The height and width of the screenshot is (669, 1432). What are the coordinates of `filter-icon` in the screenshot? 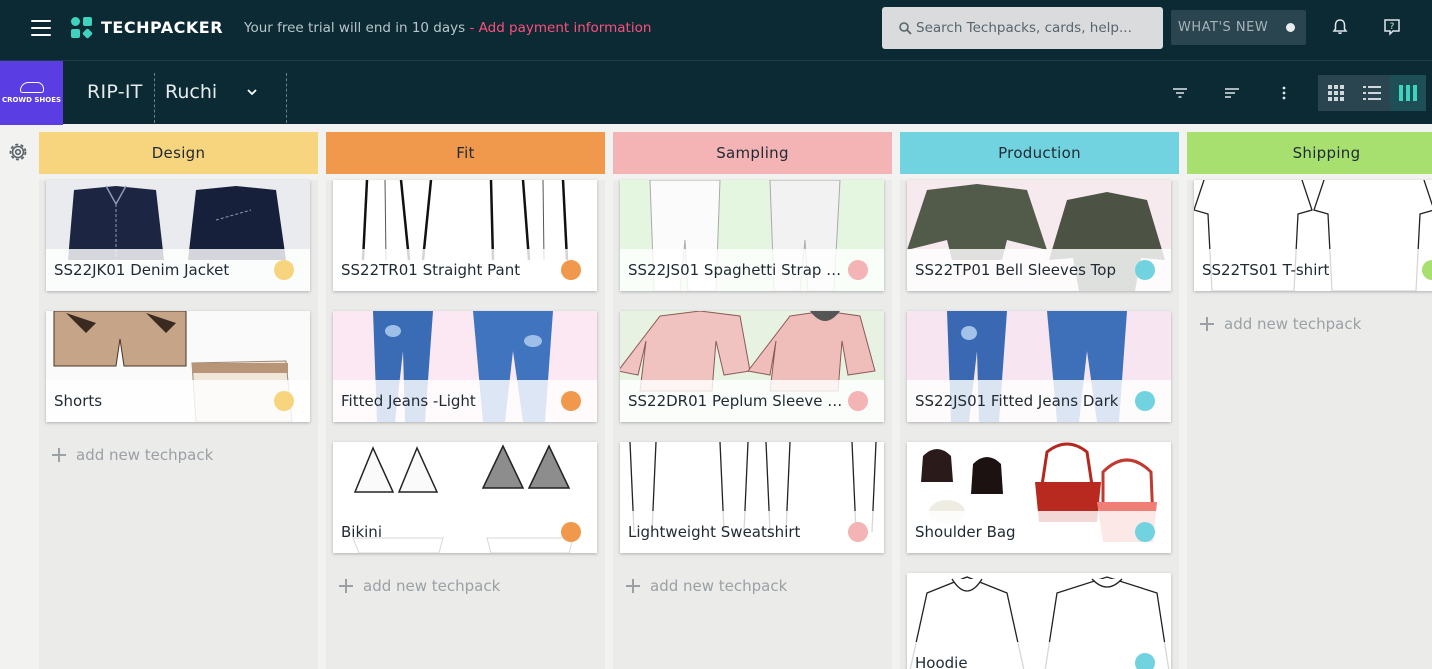 It's located at (1180, 93).